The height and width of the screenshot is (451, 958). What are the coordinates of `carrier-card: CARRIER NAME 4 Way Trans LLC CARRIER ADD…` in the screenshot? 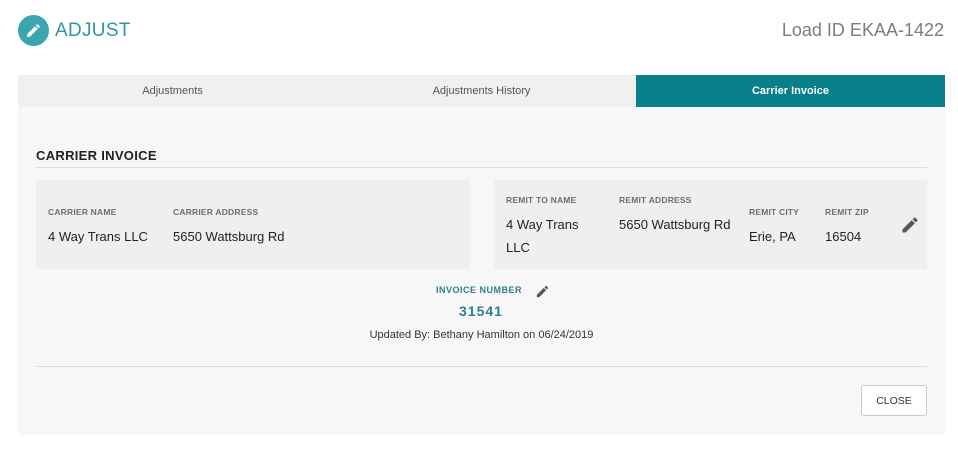 It's located at (253, 224).